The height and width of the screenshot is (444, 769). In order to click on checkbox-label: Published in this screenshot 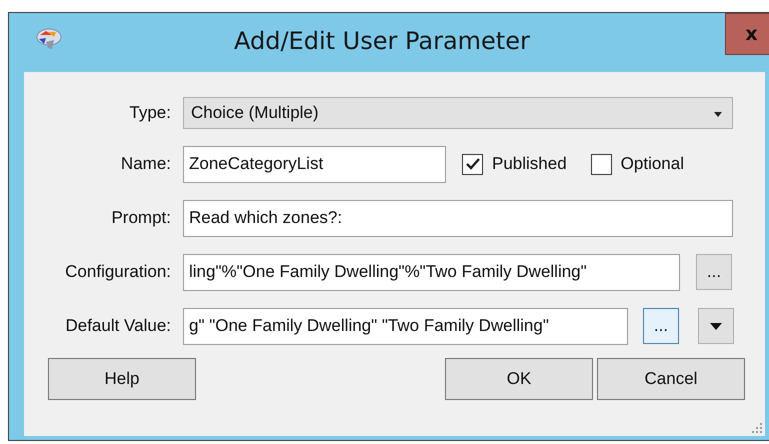, I will do `click(529, 164)`.